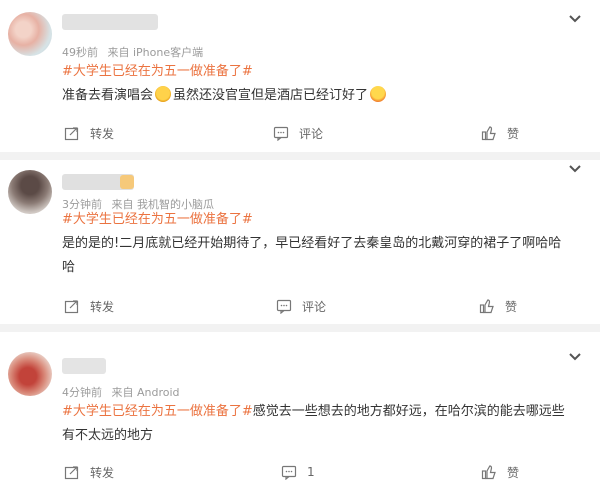 The width and height of the screenshot is (600, 492). I want to click on post-source: 来自 Android, so click(145, 392).